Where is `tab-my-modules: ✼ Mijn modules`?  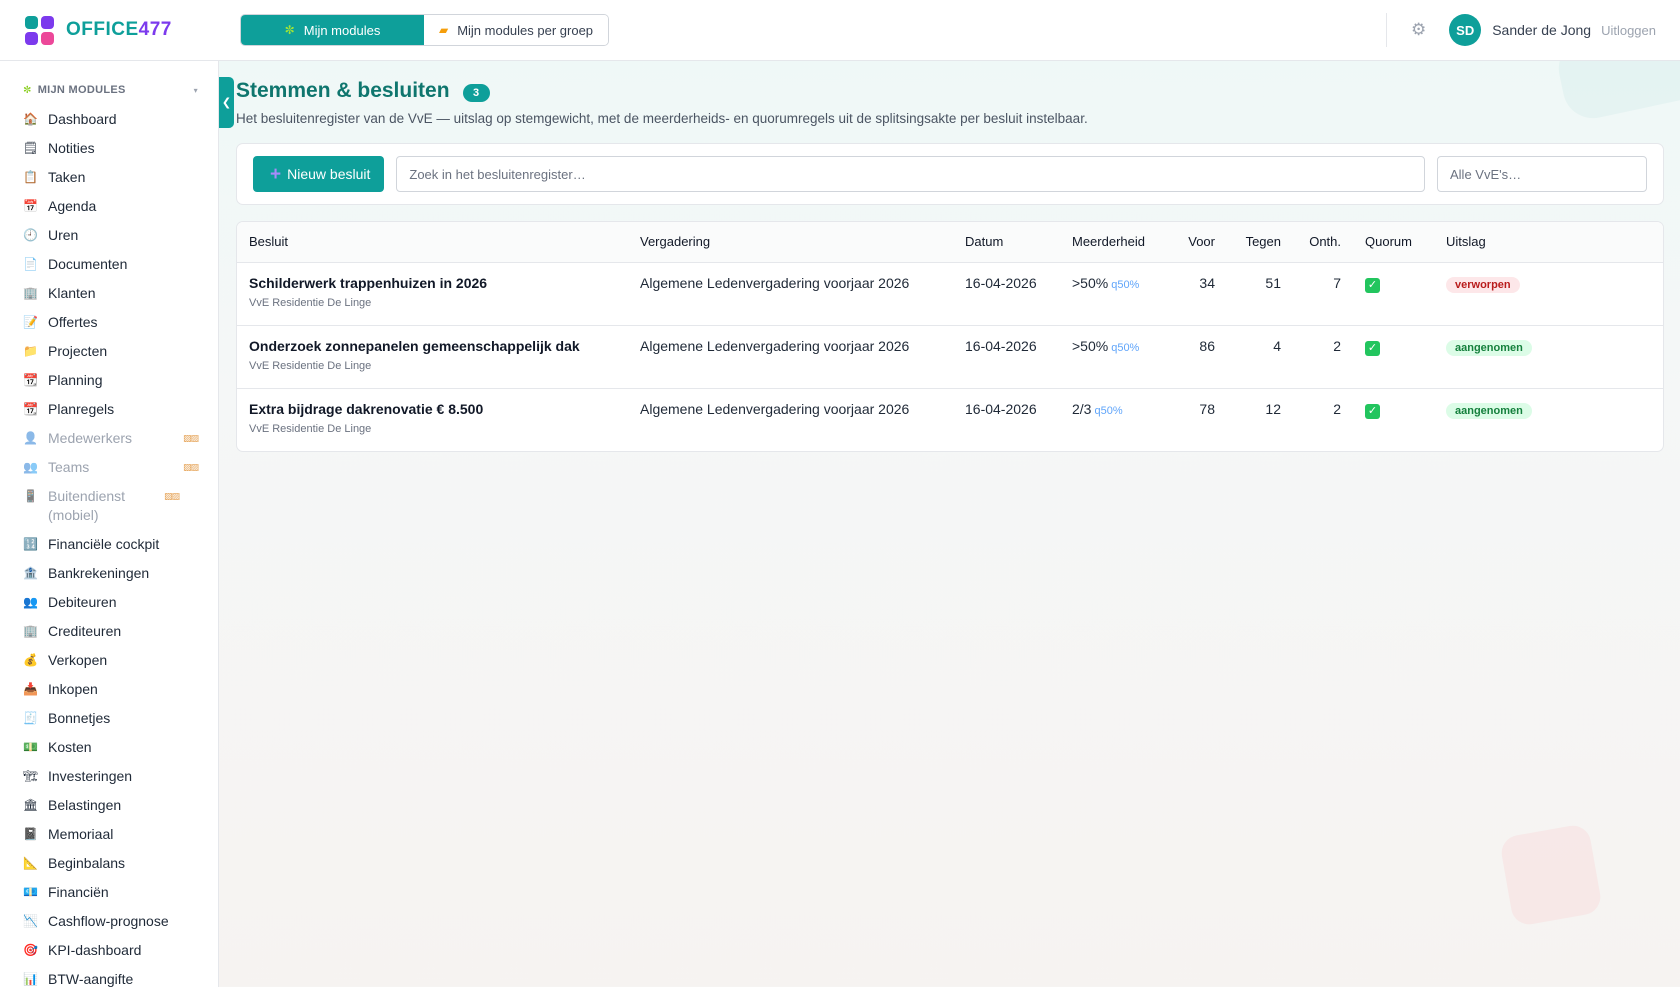 tab-my-modules: ✼ Mijn modules is located at coordinates (332, 30).